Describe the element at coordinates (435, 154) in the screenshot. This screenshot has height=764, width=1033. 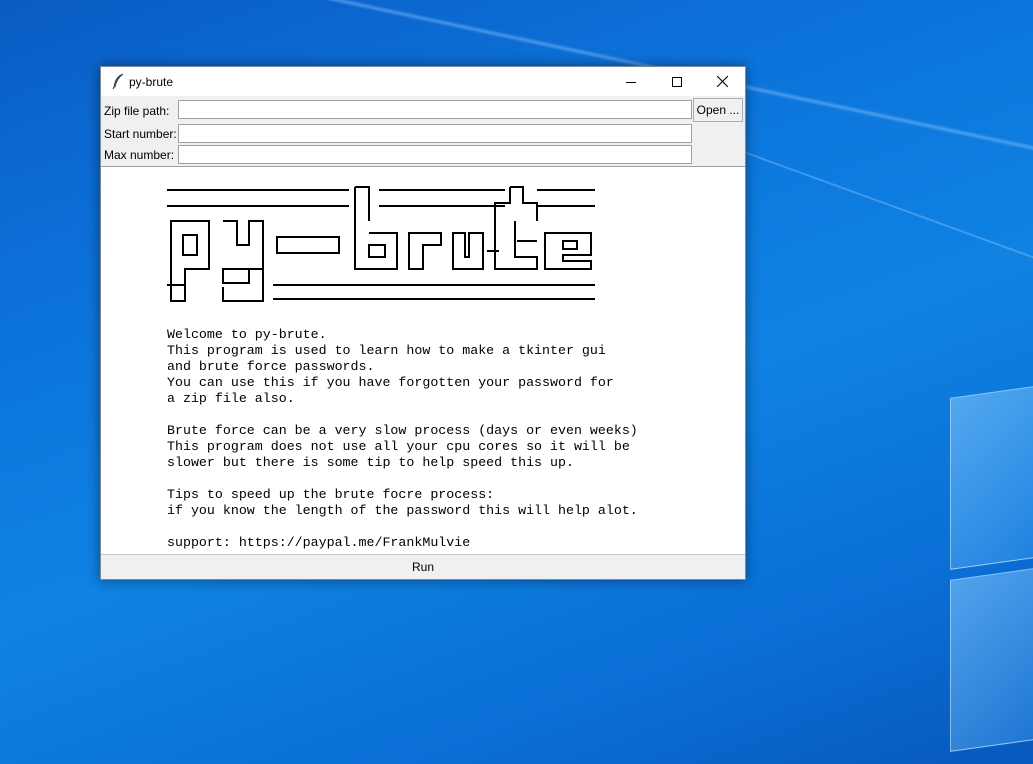
I see `max-number-input` at that location.